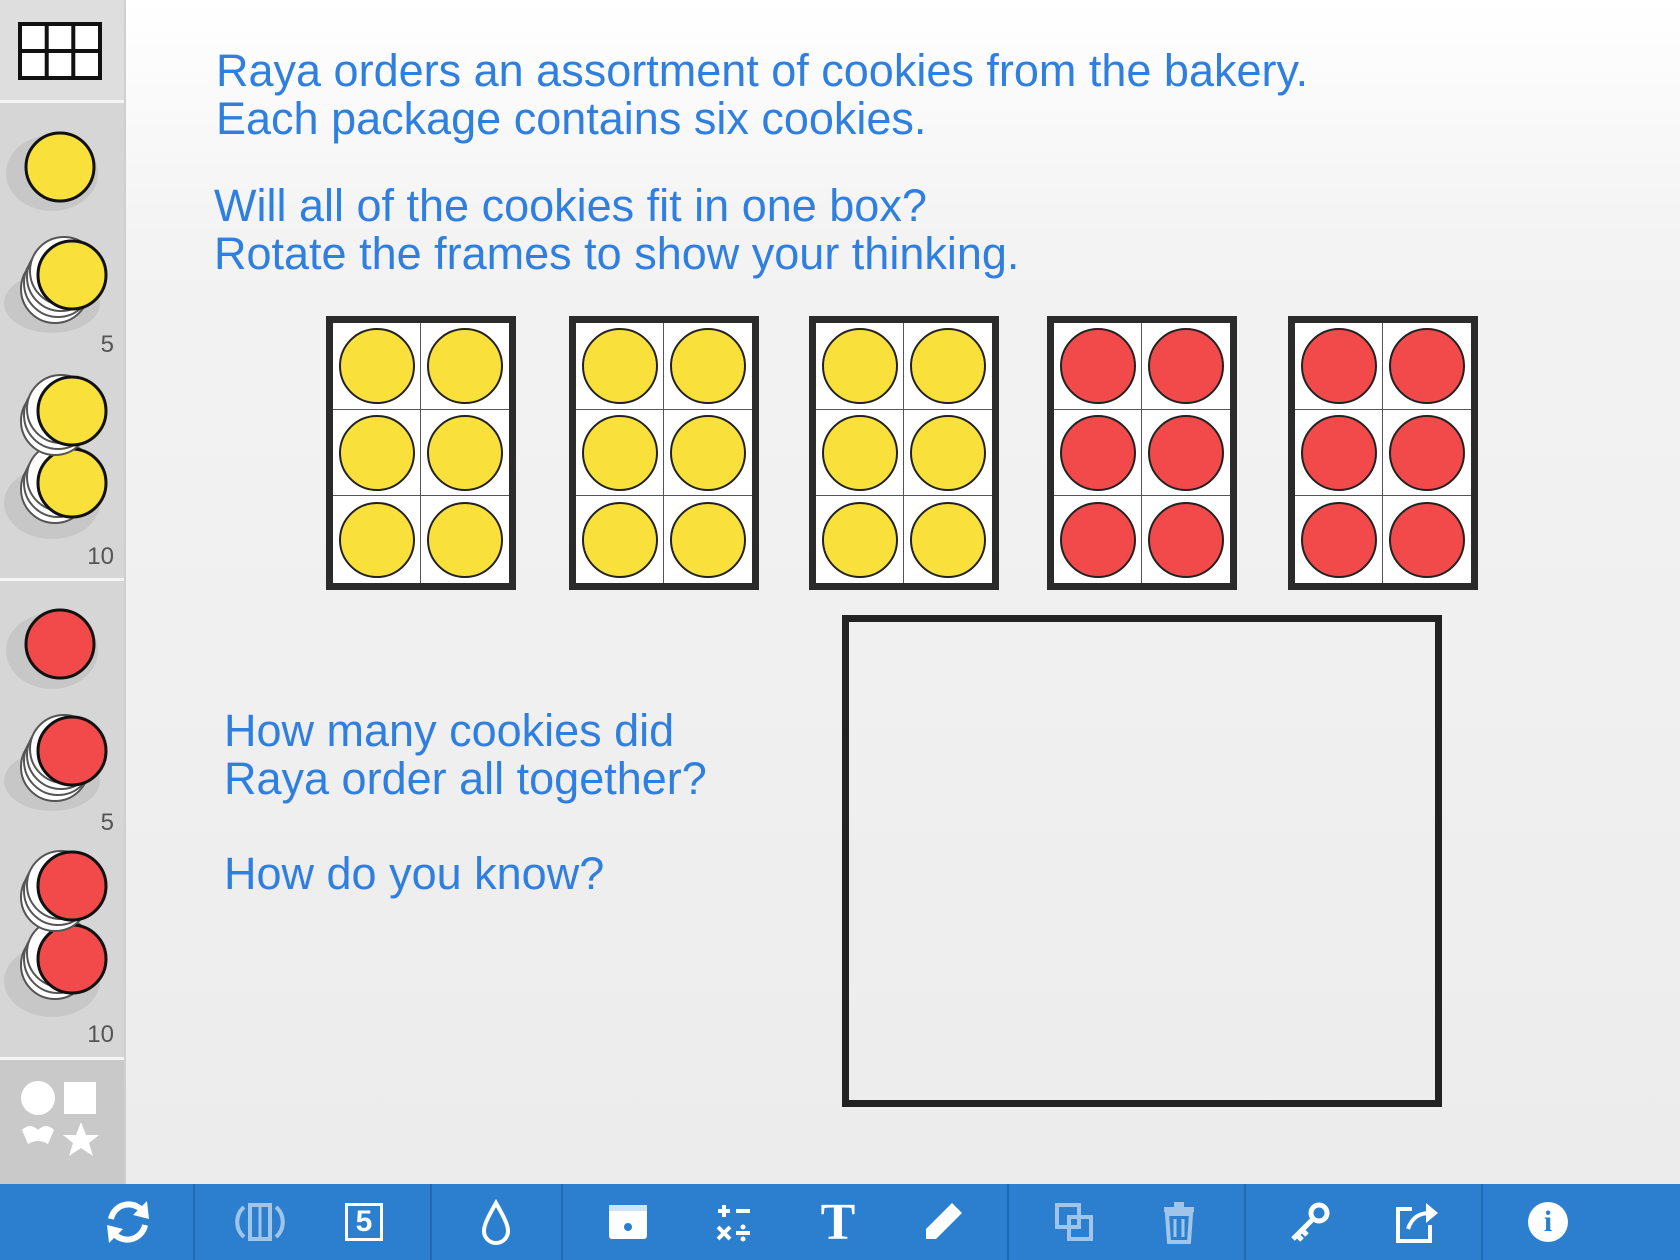 The image size is (1680, 1260). I want to click on sidebar-red-counters: 5 10, so click(62, 820).